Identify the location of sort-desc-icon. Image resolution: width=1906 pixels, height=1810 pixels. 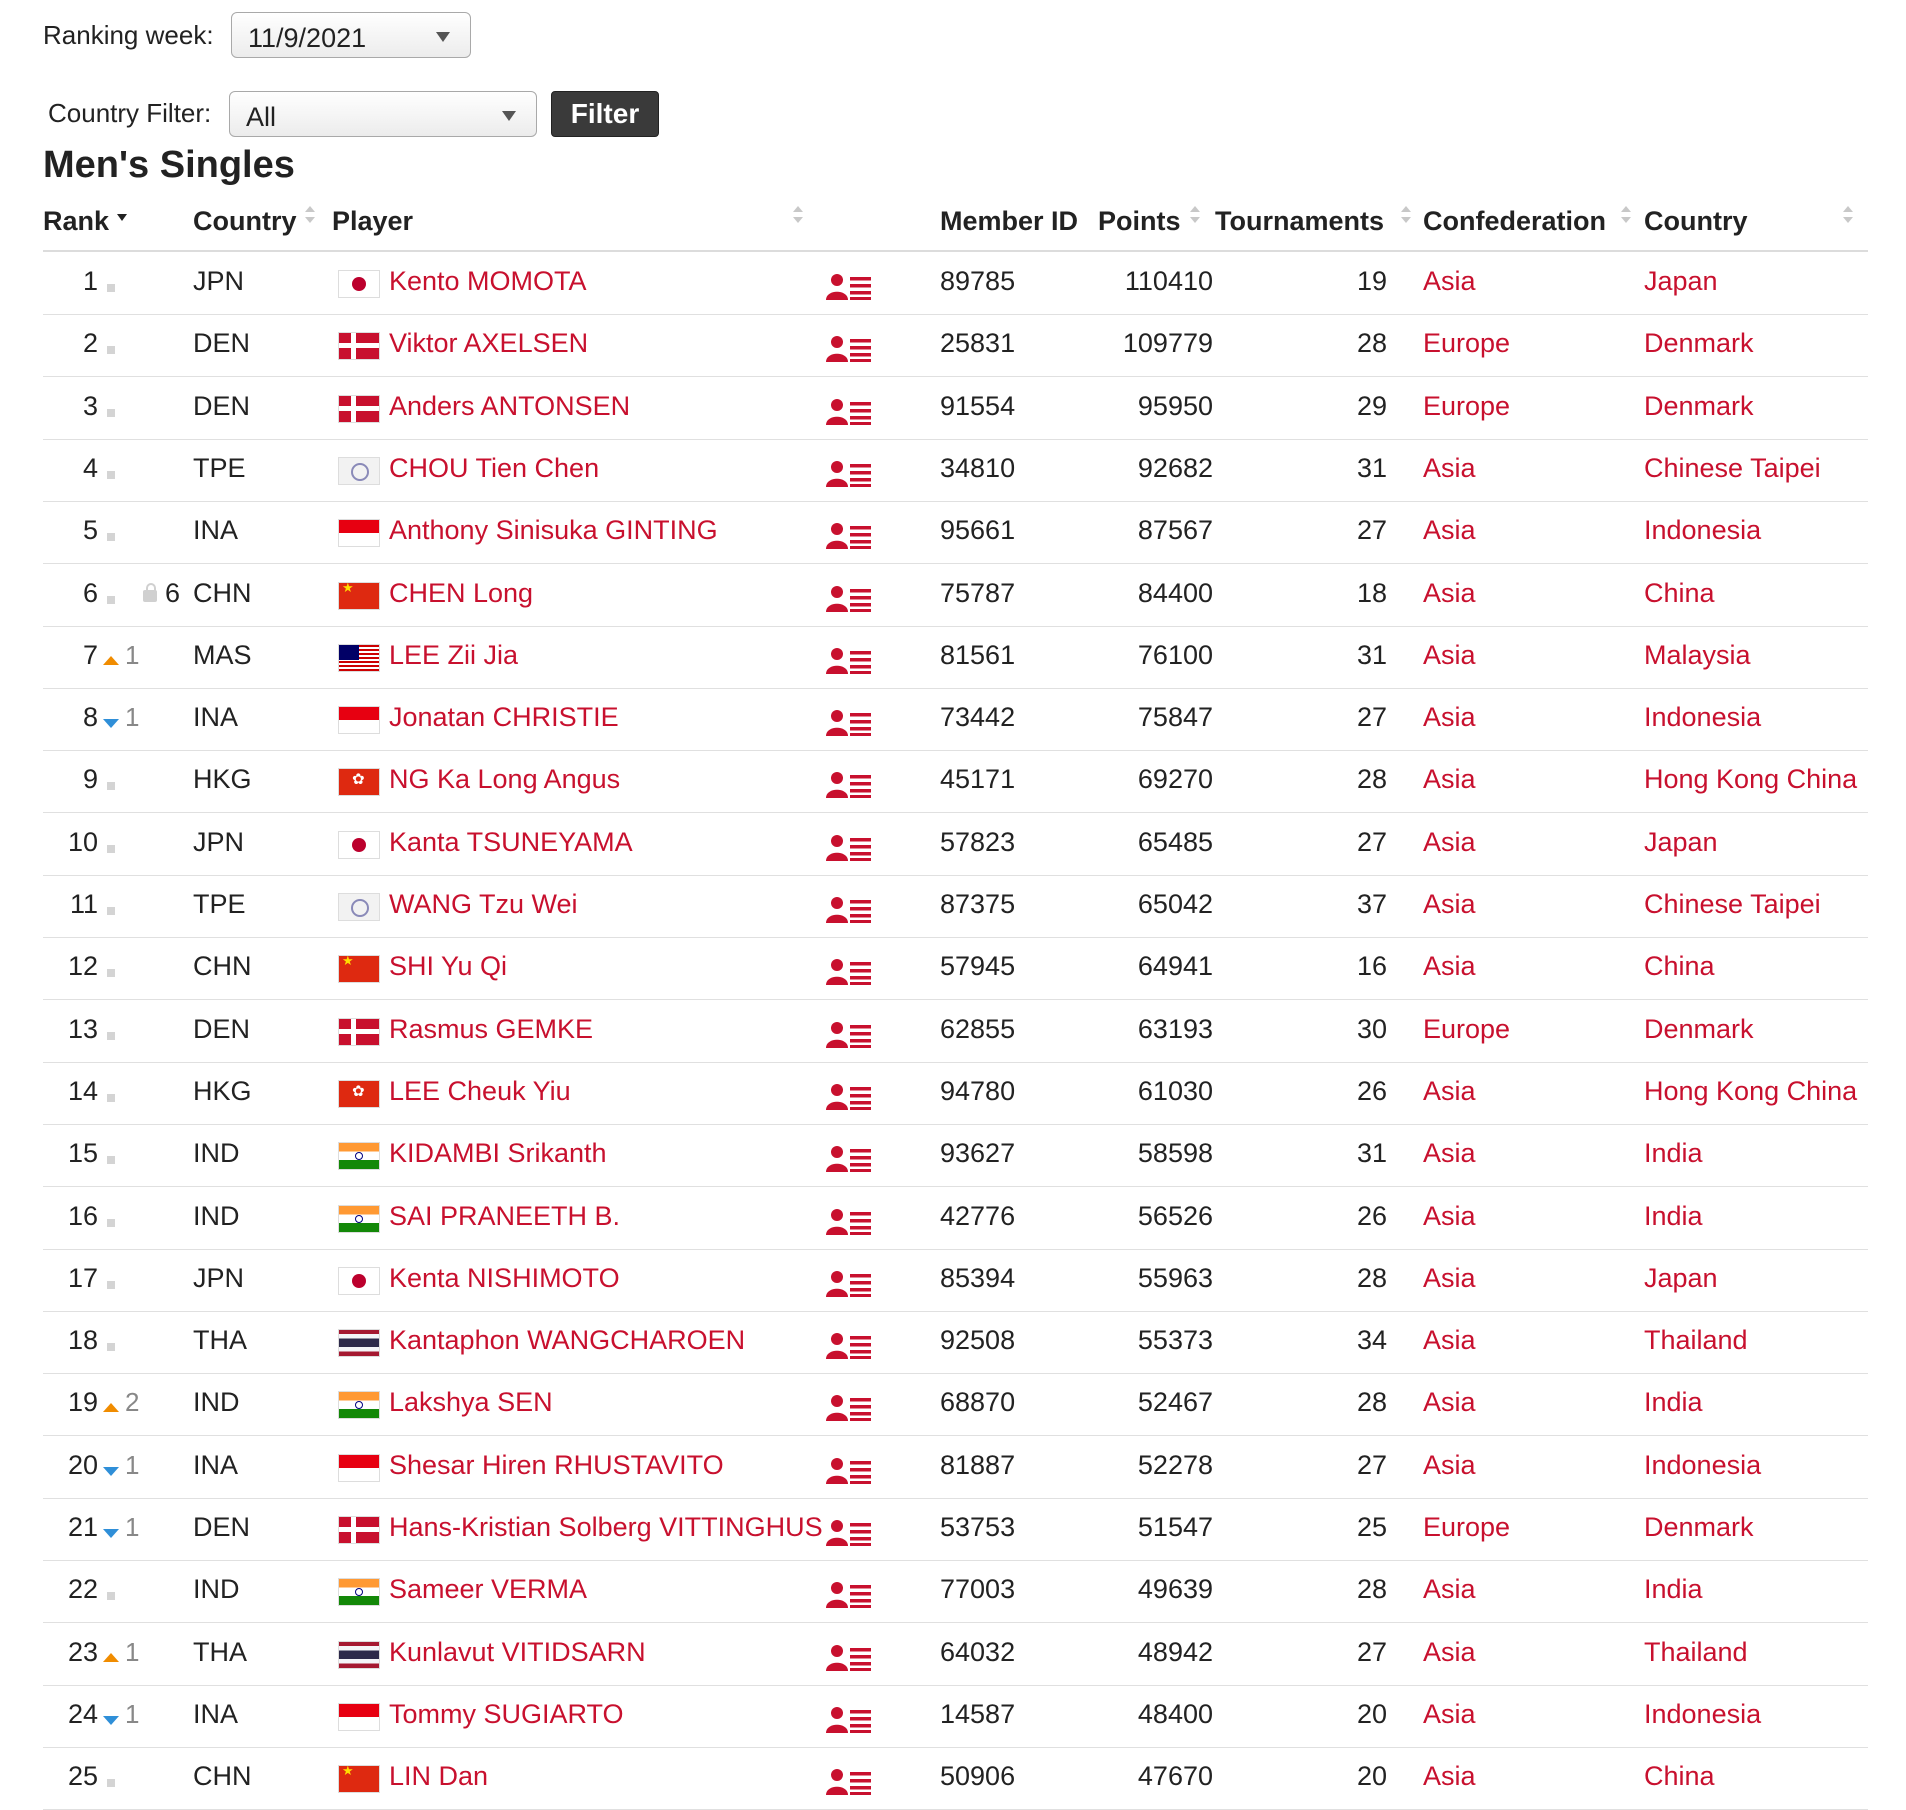
(122, 216).